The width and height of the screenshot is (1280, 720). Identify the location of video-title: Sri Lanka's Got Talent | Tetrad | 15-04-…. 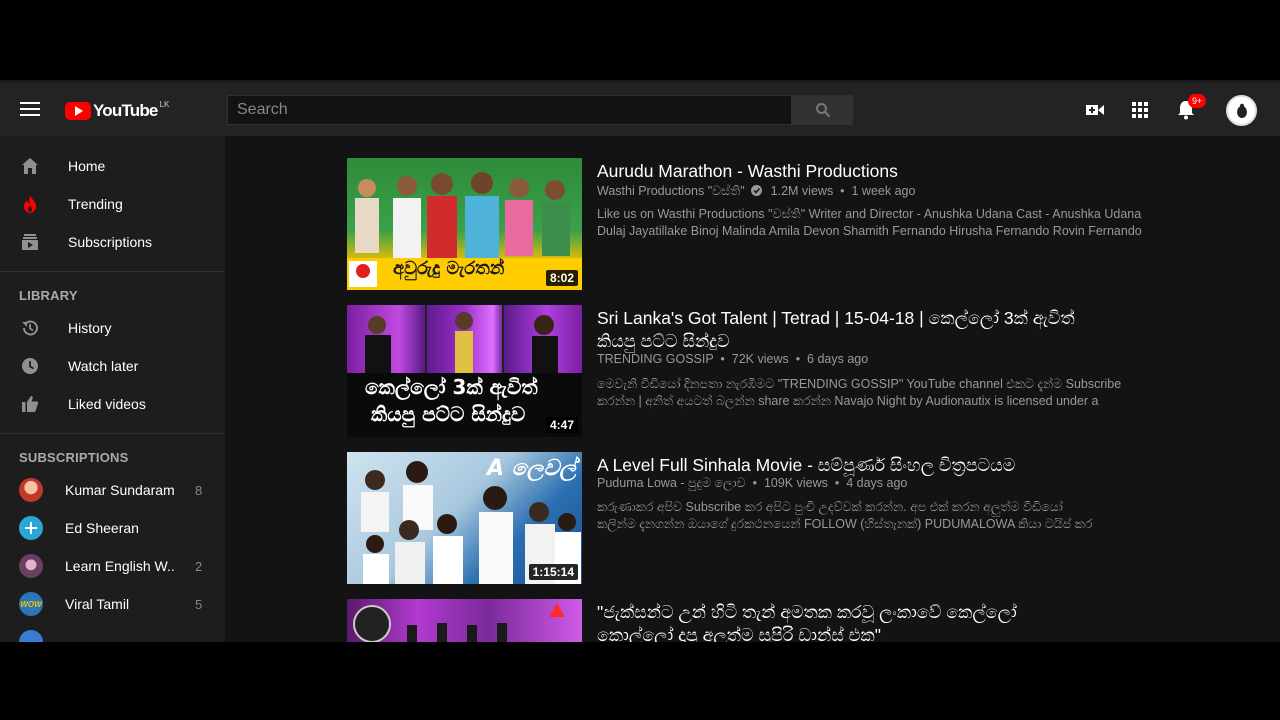
(877, 330).